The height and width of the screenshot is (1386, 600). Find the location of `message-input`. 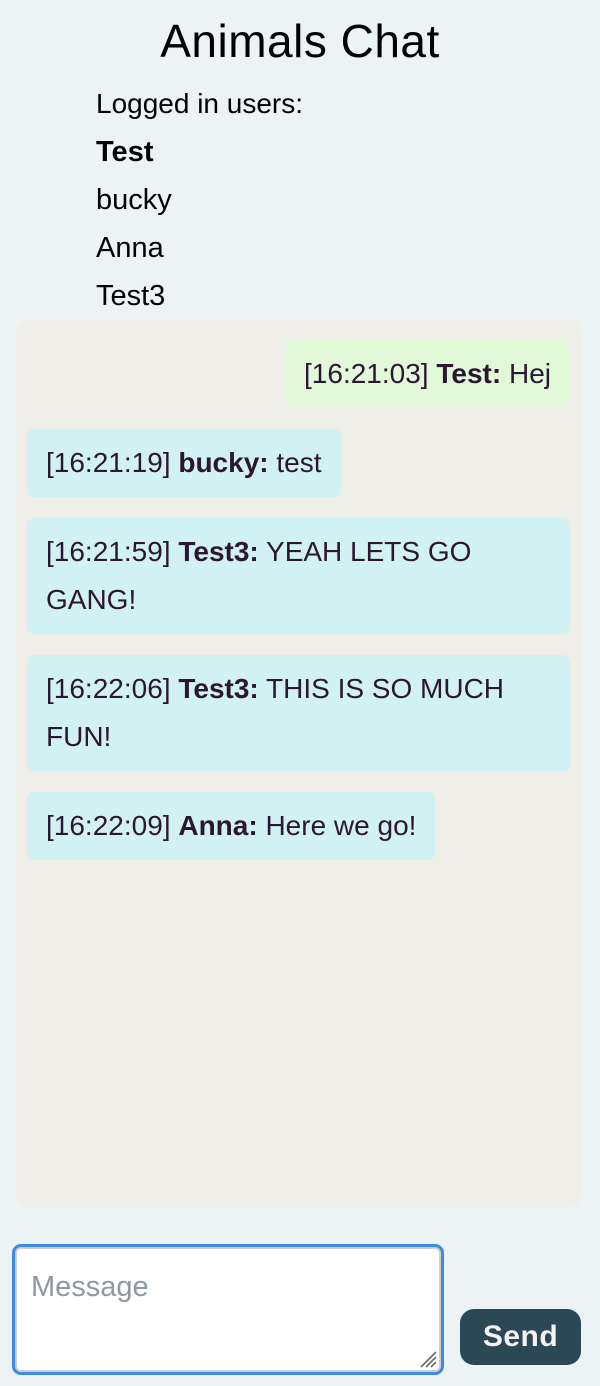

message-input is located at coordinates (228, 1309).